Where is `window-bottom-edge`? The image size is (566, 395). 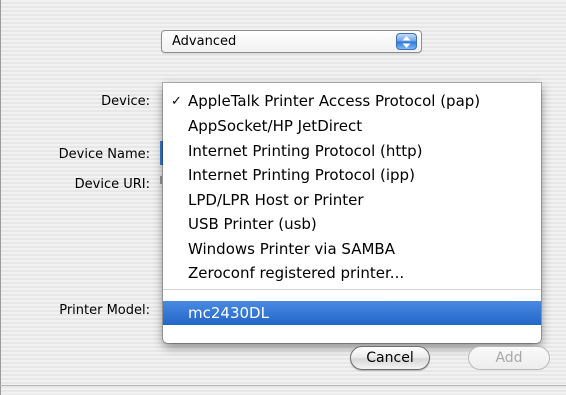 window-bottom-edge is located at coordinates (283, 385).